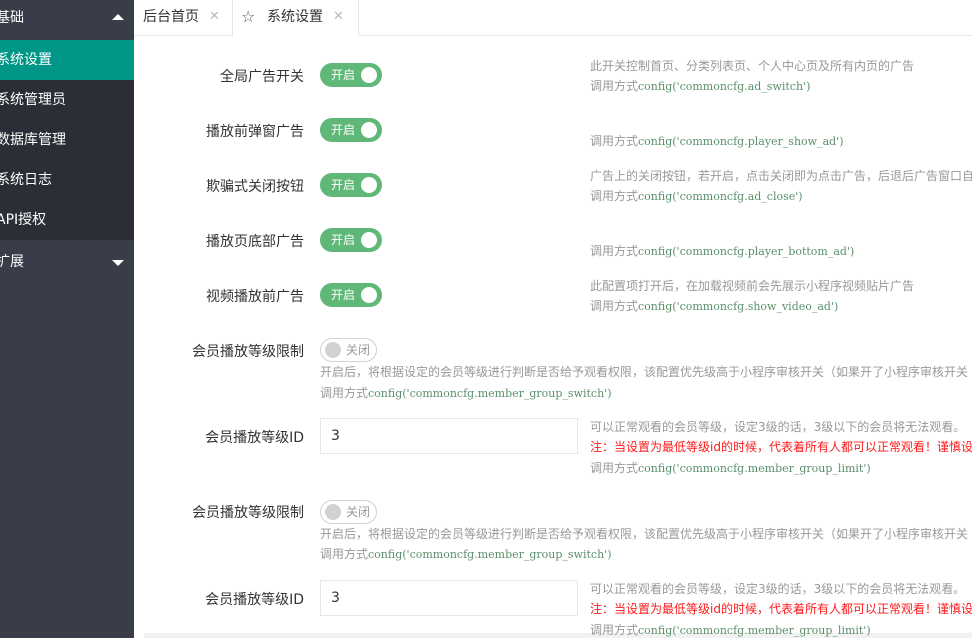 Image resolution: width=972 pixels, height=638 pixels. What do you see at coordinates (67, 18) in the screenshot?
I see `sidebar-group-basic: 基础` at bounding box center [67, 18].